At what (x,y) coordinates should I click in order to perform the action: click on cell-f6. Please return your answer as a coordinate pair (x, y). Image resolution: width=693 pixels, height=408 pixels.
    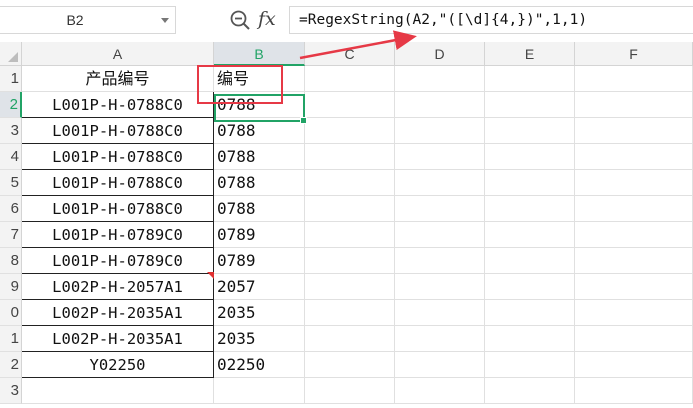
    Looking at the image, I should click on (634, 209).